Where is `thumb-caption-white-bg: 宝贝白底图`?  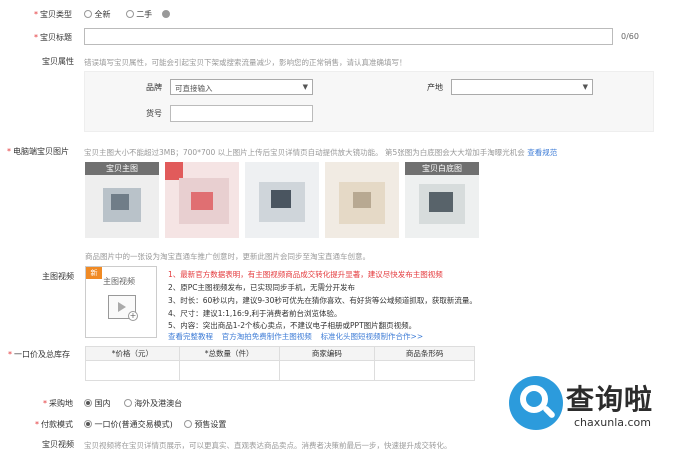 thumb-caption-white-bg: 宝贝白底图 is located at coordinates (442, 168).